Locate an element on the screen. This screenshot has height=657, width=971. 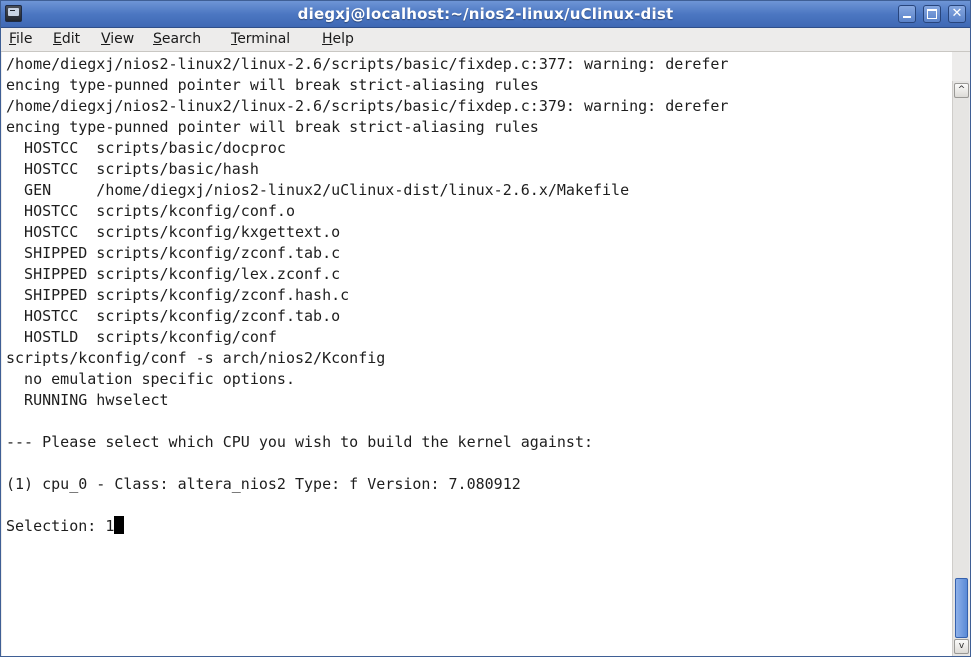
selection-prompt: Selection: is located at coordinates (56, 526).